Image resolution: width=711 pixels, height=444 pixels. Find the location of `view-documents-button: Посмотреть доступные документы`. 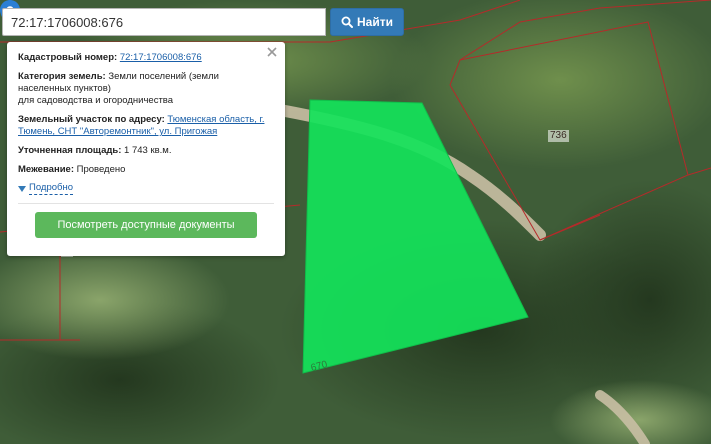

view-documents-button: Посмотреть доступные документы is located at coordinates (146, 225).